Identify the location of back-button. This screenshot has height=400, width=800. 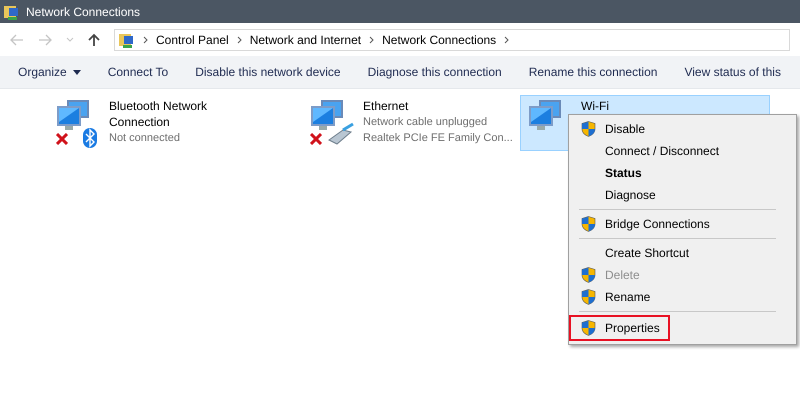
(17, 40).